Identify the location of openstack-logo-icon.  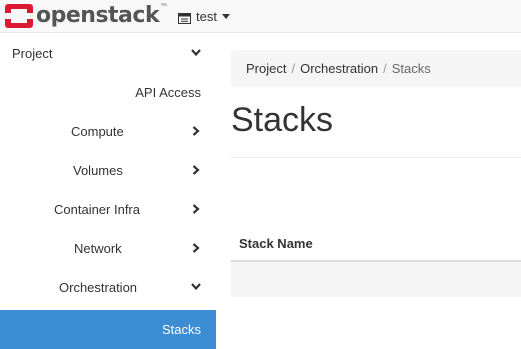
(19, 16).